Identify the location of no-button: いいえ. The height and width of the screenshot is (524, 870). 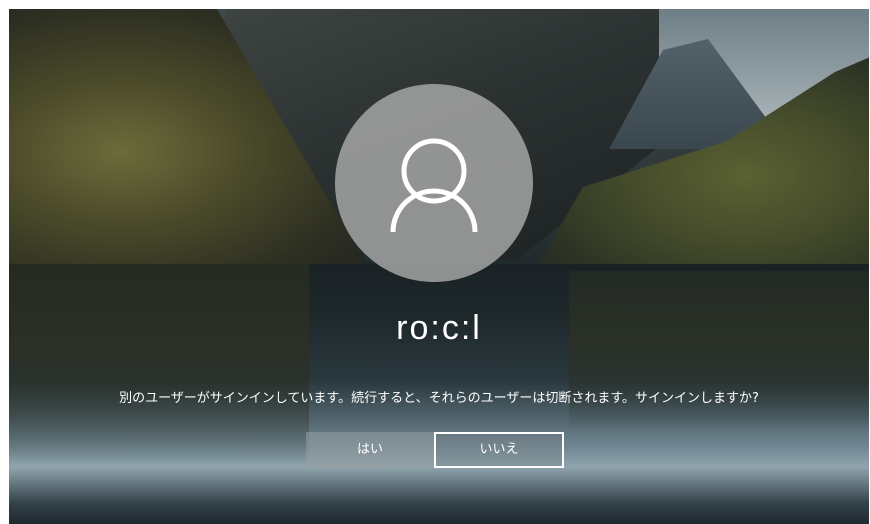
(499, 450).